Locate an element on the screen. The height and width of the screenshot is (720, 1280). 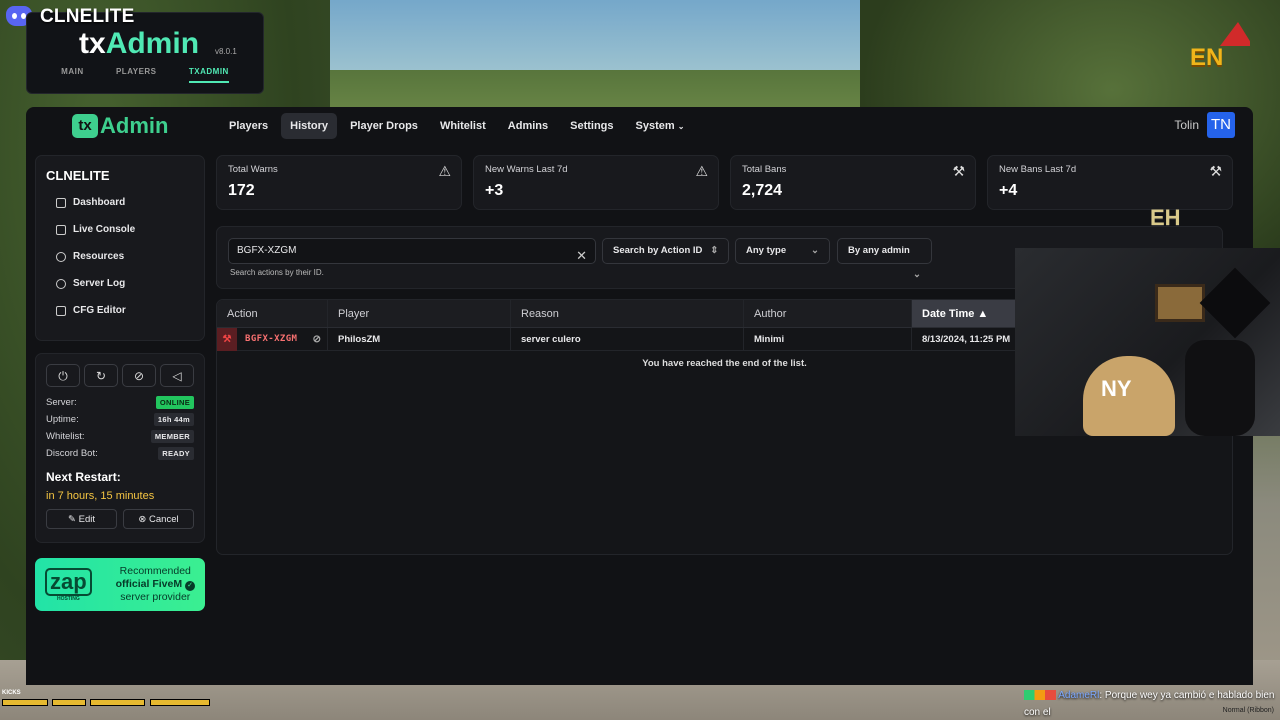
mini-tab-txadmin: TXADMIN is located at coordinates (208, 75).